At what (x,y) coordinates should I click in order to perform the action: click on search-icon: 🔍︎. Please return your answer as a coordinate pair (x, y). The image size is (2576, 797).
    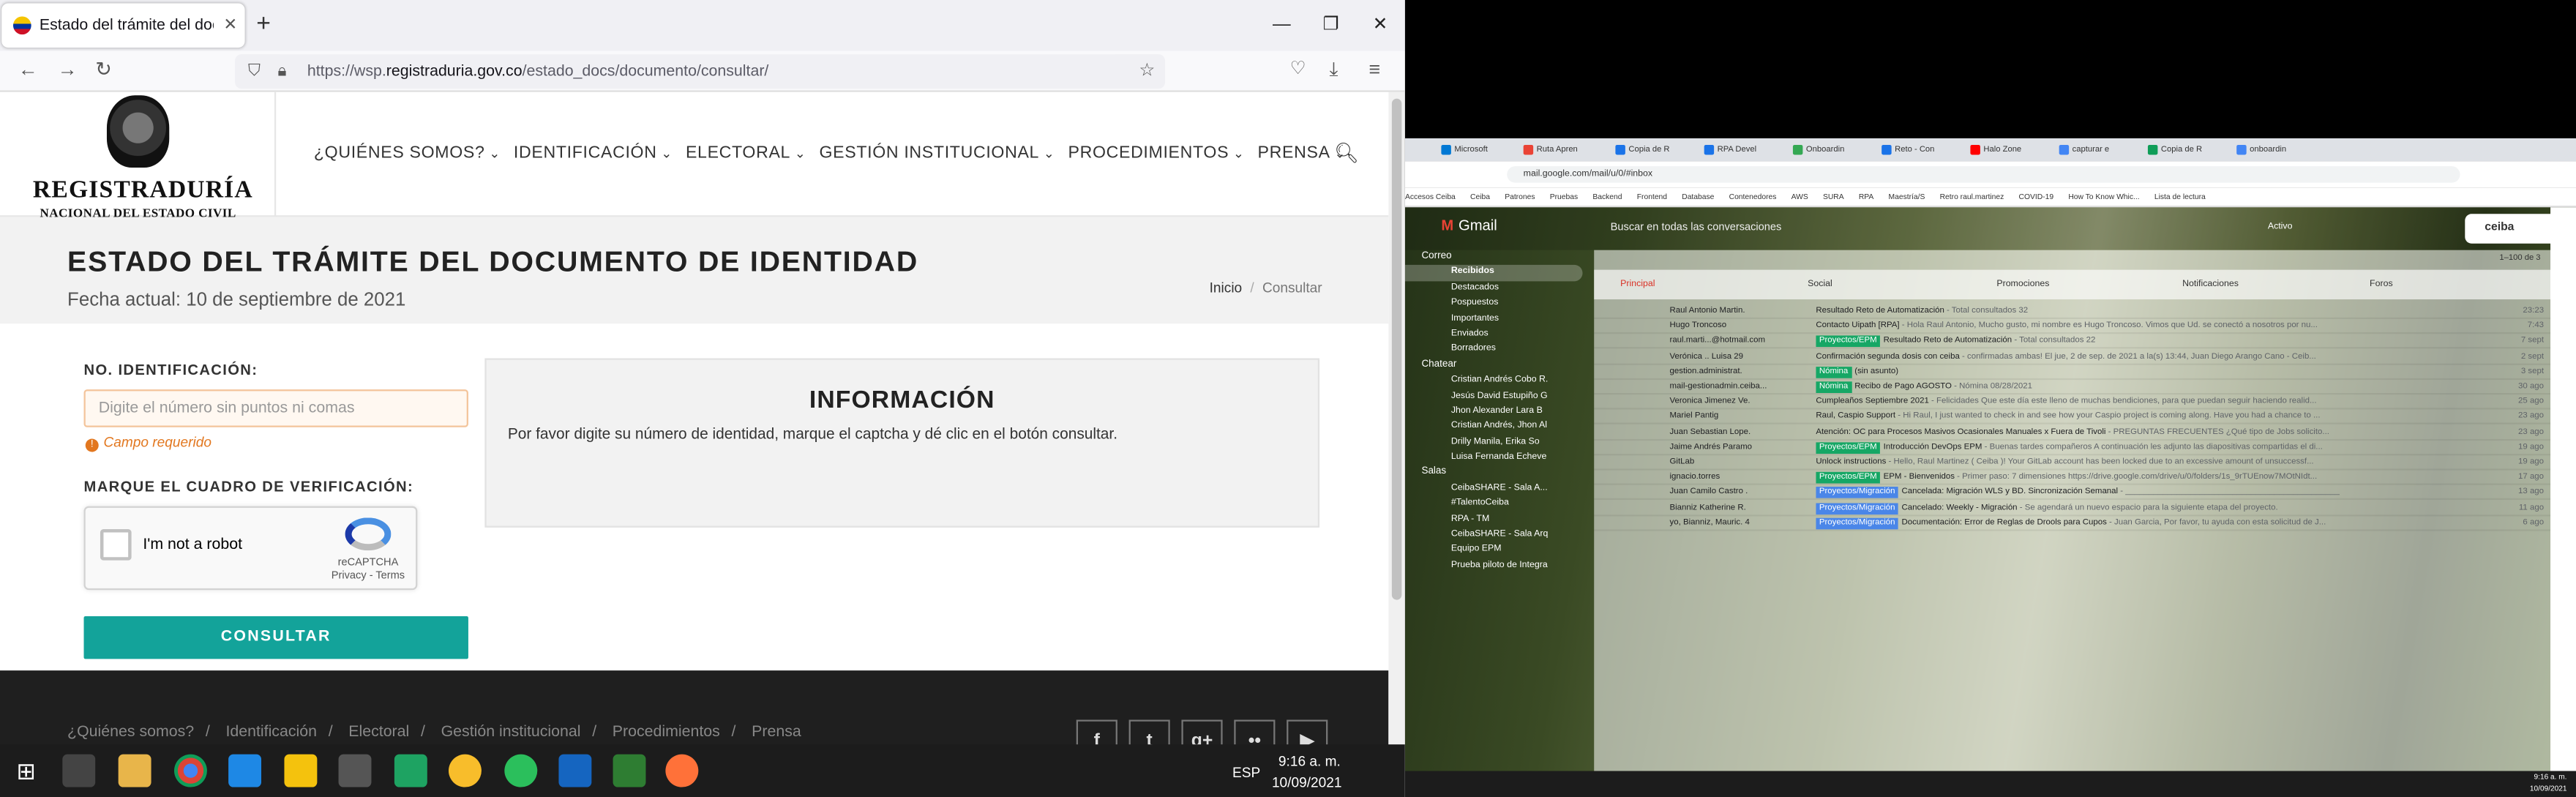
    Looking at the image, I should click on (1346, 152).